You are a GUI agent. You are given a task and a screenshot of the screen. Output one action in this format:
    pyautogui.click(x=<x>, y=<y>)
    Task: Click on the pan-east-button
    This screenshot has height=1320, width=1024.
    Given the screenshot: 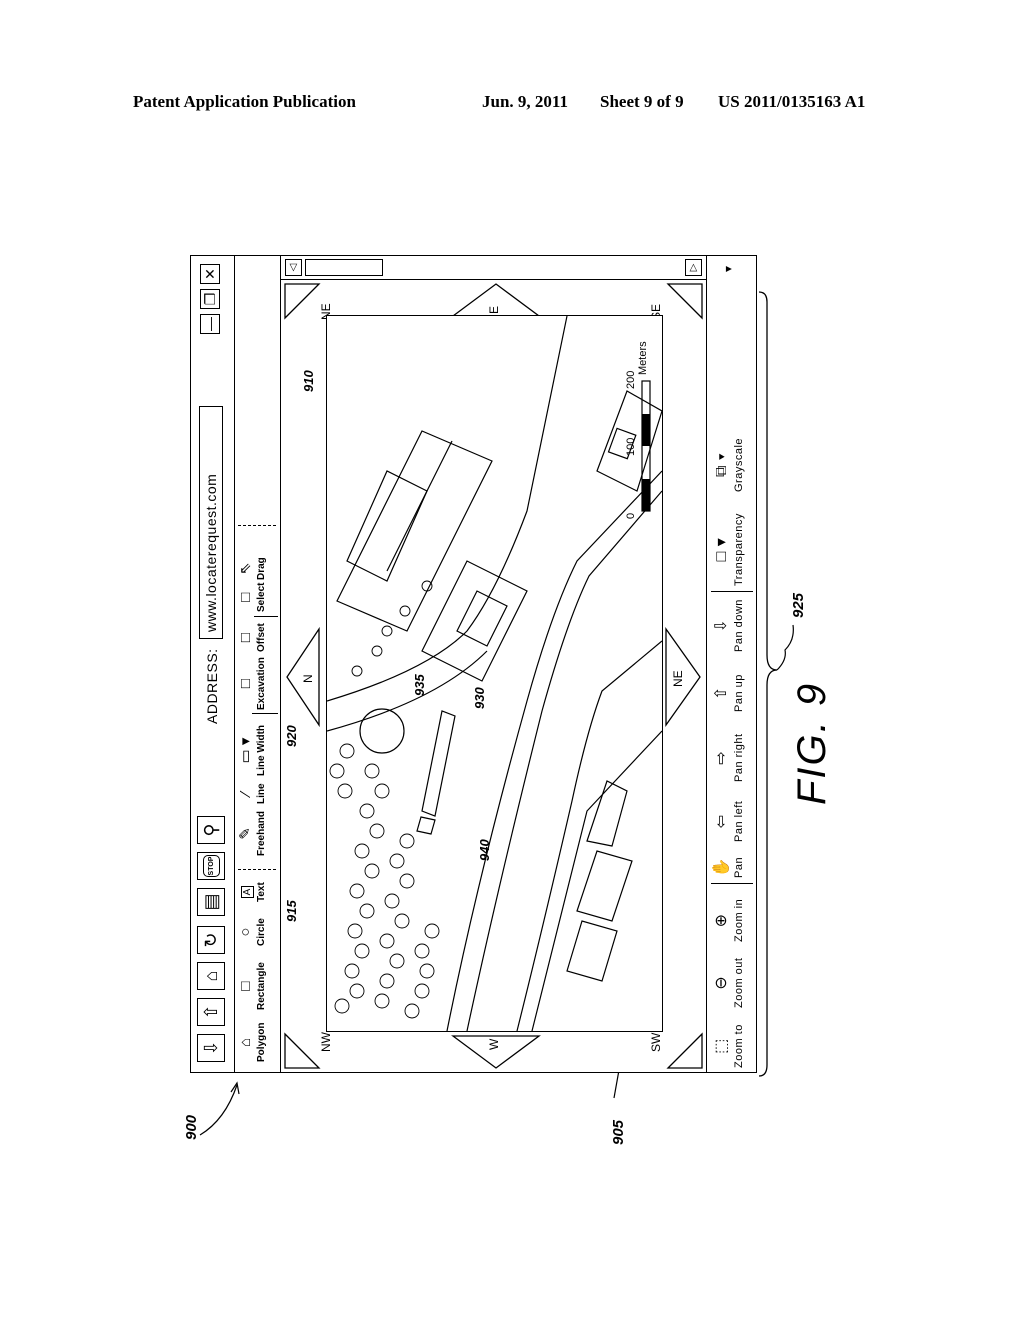 What is the action you would take?
    pyautogui.click(x=496, y=300)
    